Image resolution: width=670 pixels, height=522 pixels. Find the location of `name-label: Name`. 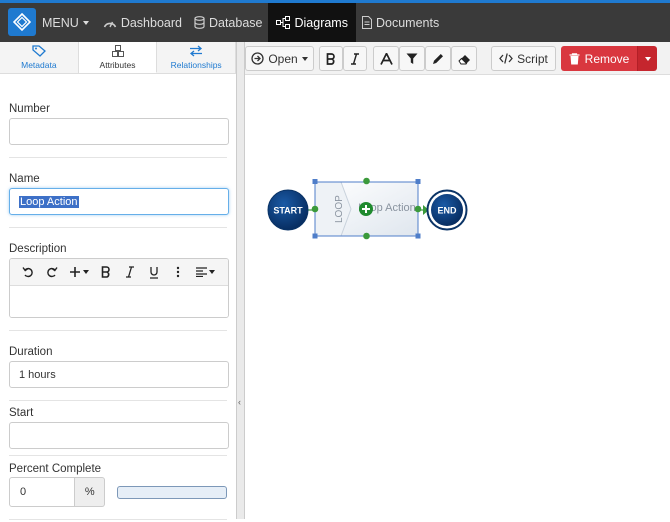

name-label: Name is located at coordinates (24, 179).